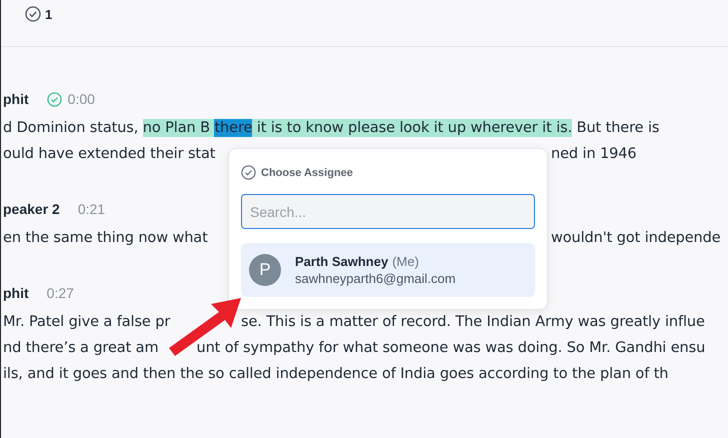 The image size is (728, 438). What do you see at coordinates (405, 261) in the screenshot?
I see `assignee-tag: (Me)` at bounding box center [405, 261].